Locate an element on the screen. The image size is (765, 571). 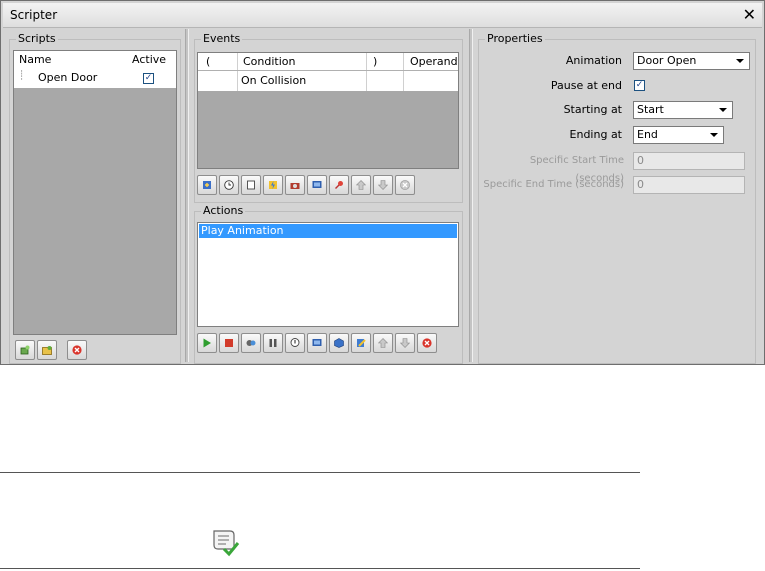
alert-button is located at coordinates (295, 343).